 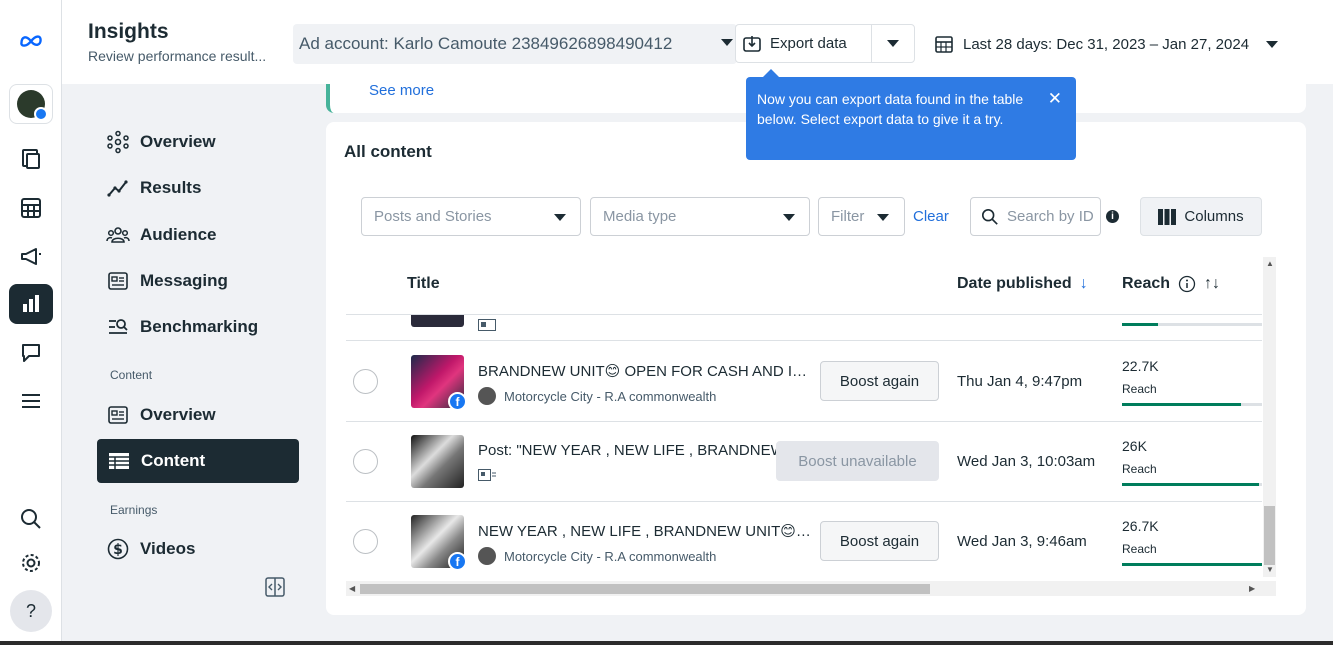 I want to click on info-icon: i, so click(x=1112, y=216).